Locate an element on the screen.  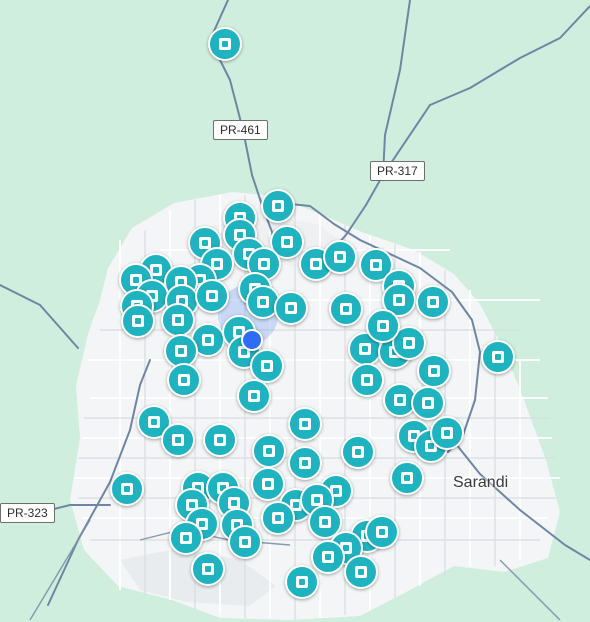
current-location-dot is located at coordinates (252, 340).